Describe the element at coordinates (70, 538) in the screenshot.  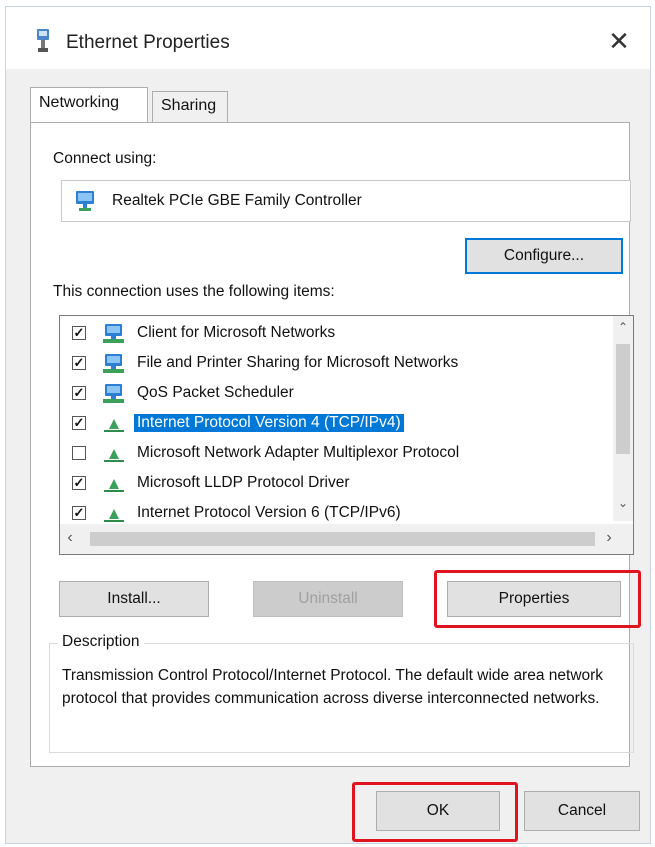
I see `scroll-left-icon: ‹` at that location.